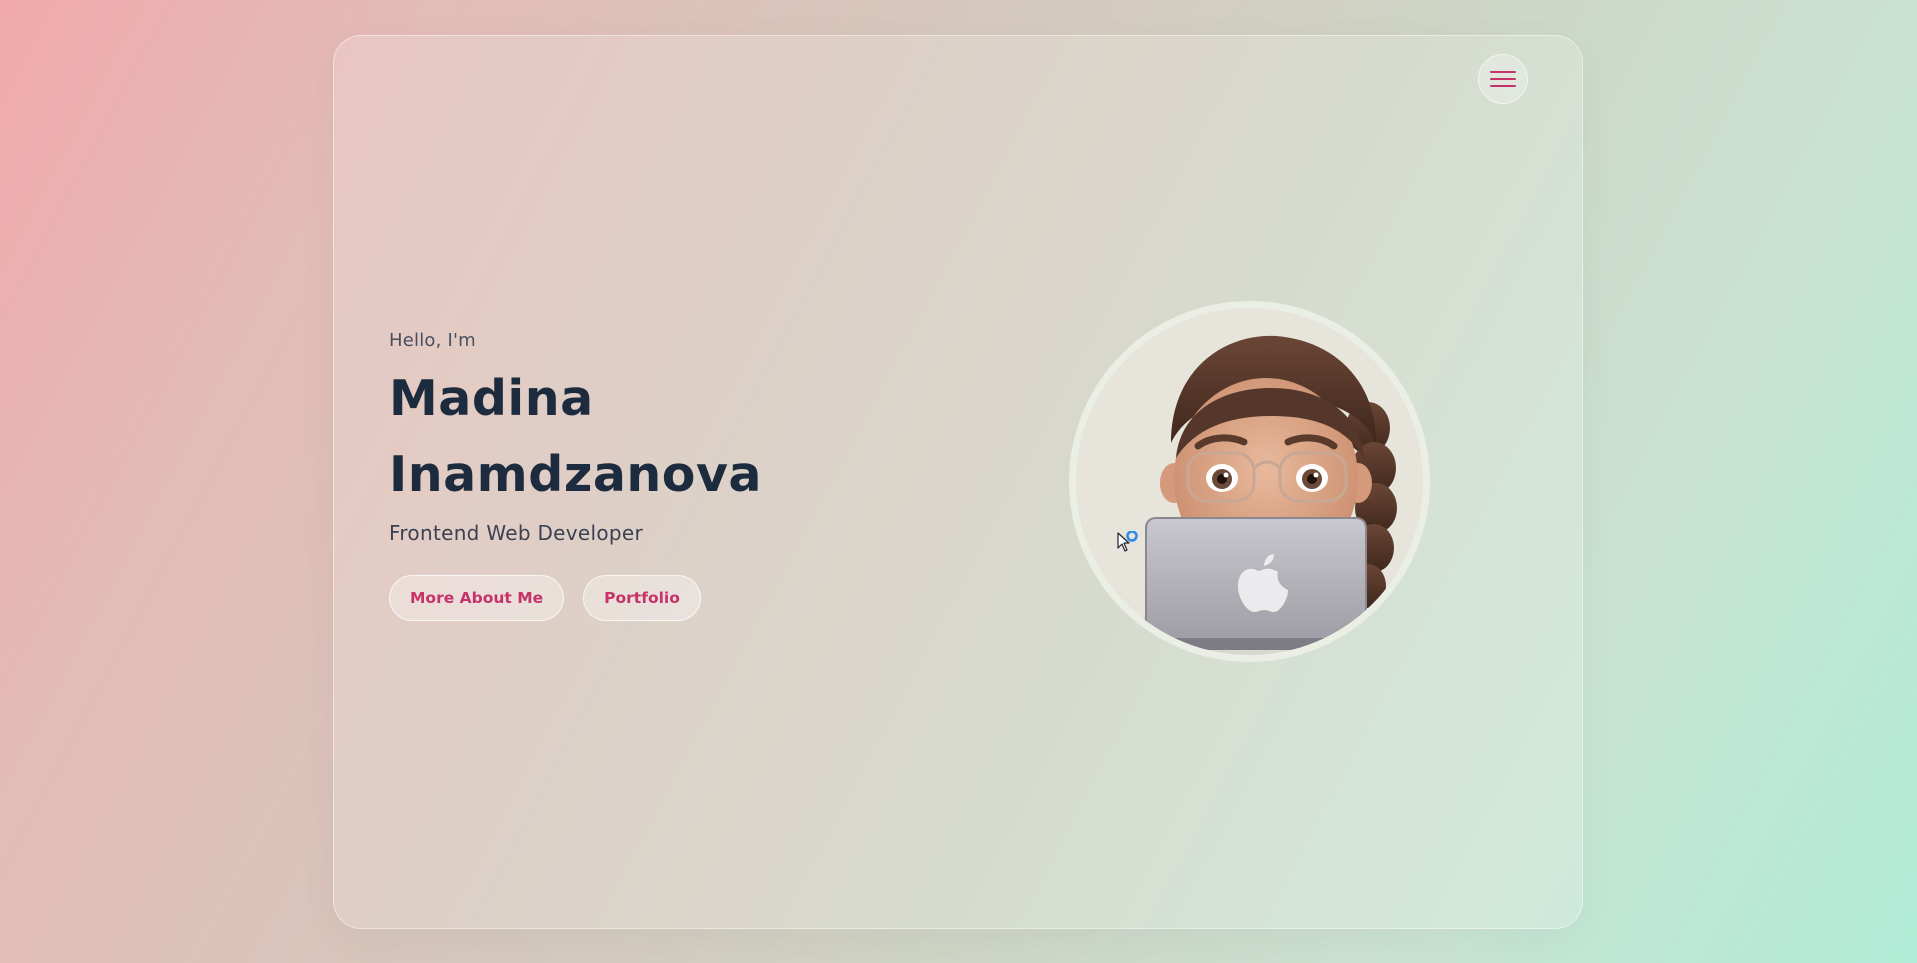  I want to click on avatar, so click(1249, 481).